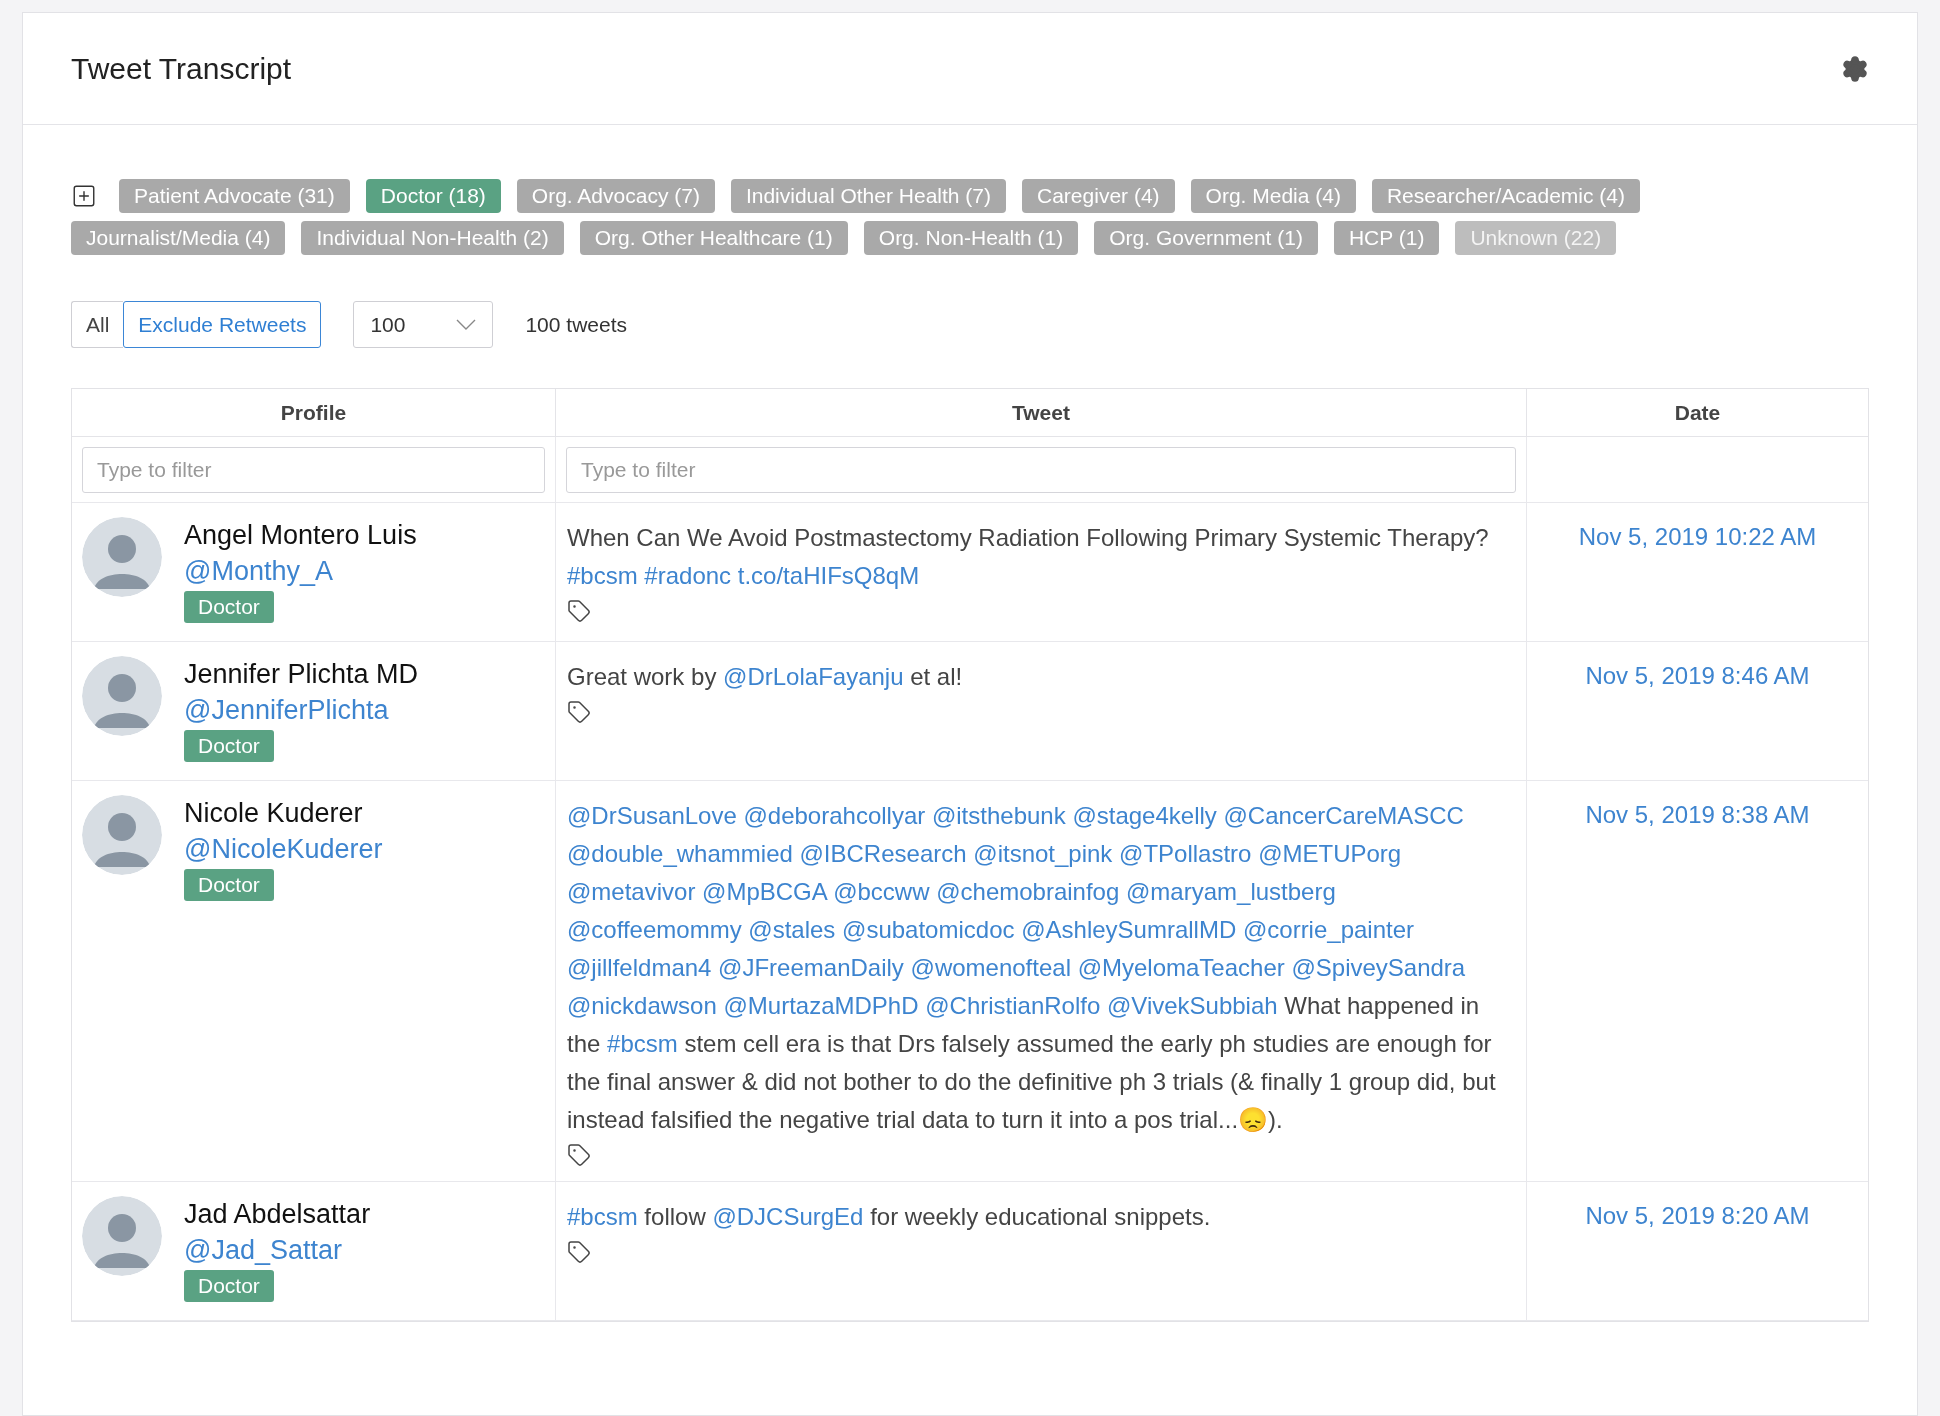  Describe the element at coordinates (811, 967) in the screenshot. I see `tweet-link: @JFreemanDaily` at that location.